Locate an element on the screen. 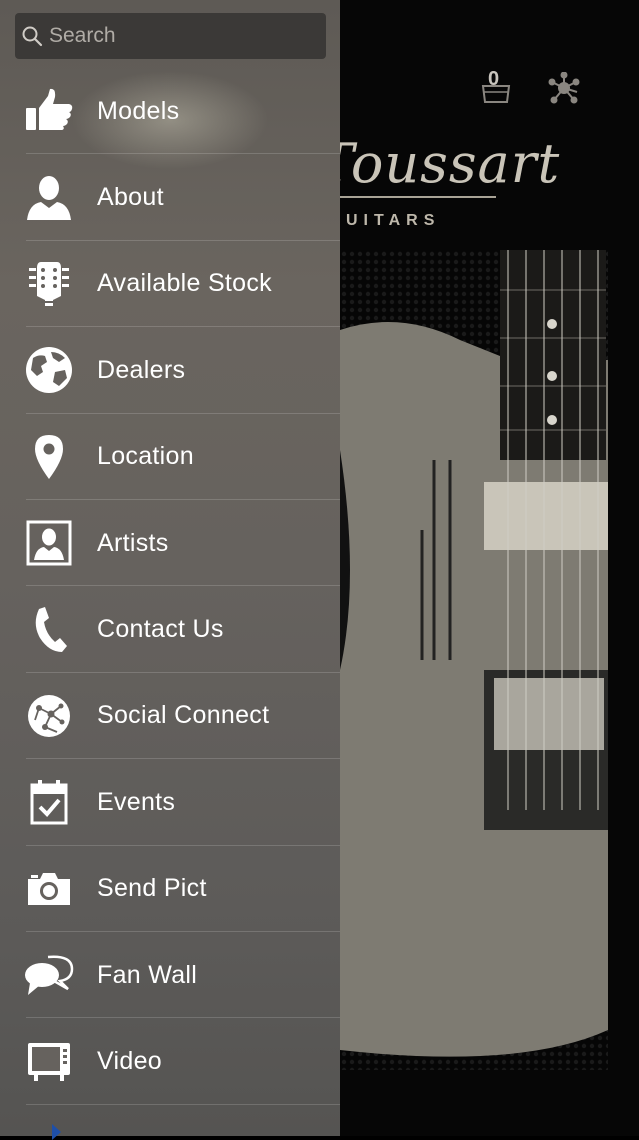 Image resolution: width=639 pixels, height=1140 pixels. menu-item-social-connect: Social Connect is located at coordinates (170, 716).